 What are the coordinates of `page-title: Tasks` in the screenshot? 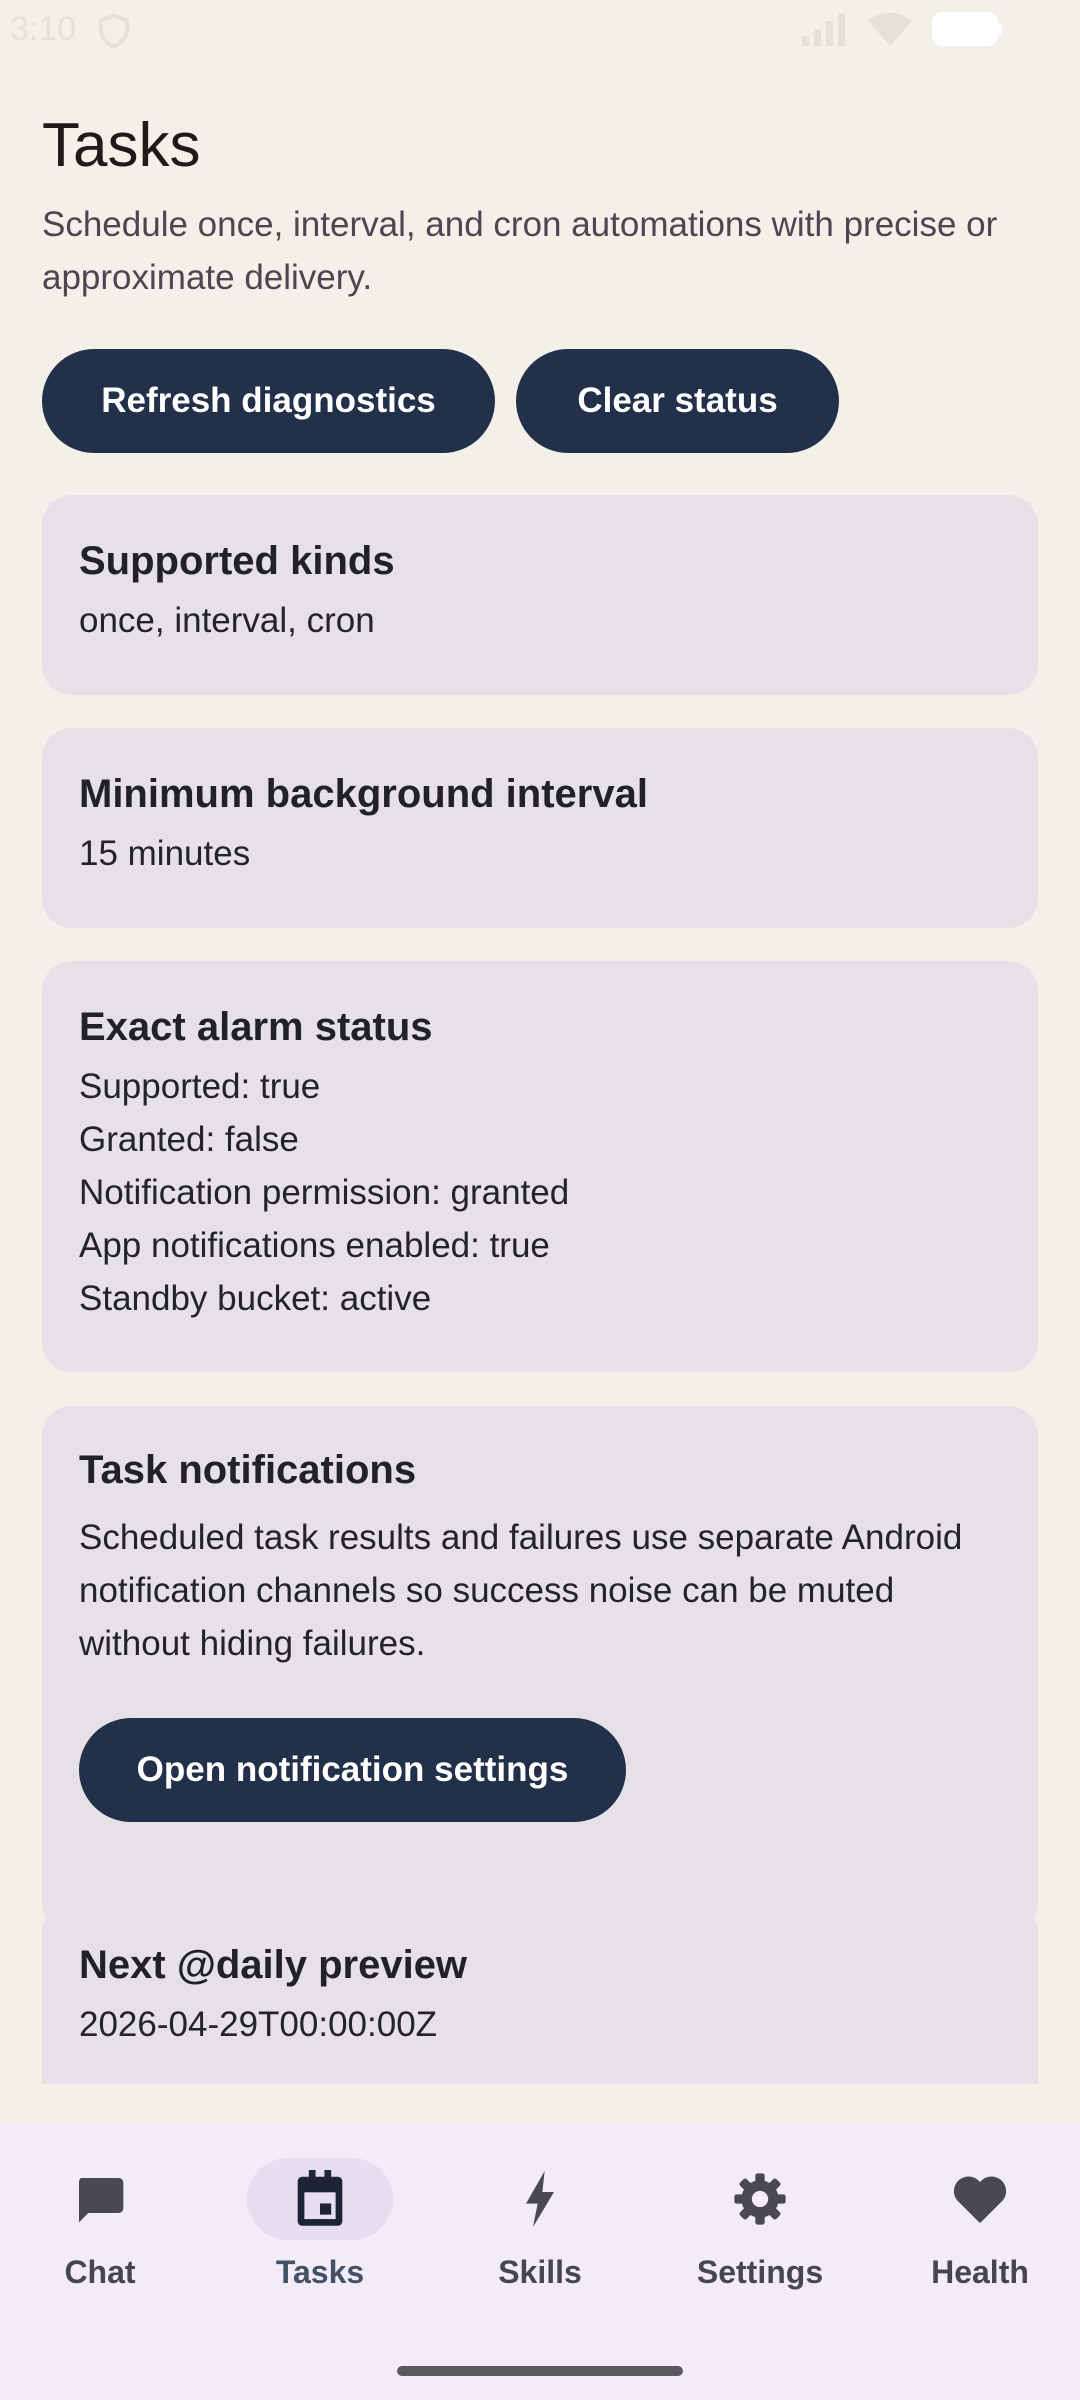 It's located at (121, 145).